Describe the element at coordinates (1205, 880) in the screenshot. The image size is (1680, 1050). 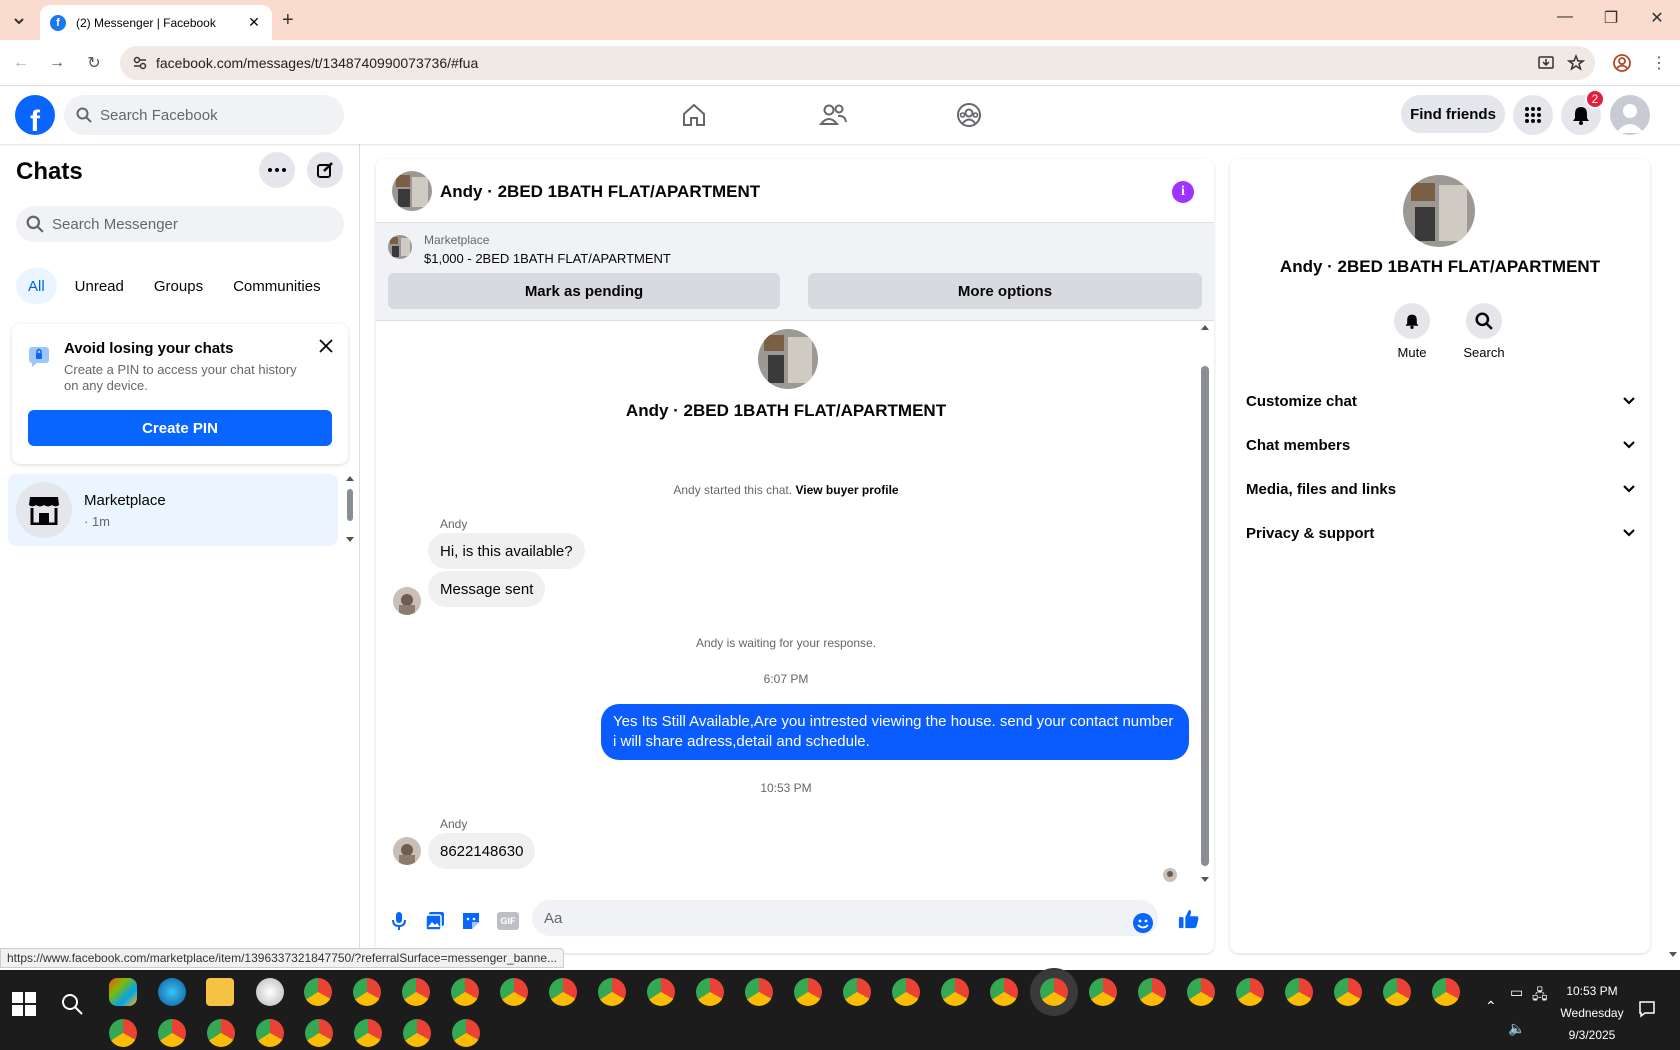
I see `scroll-down-icon` at that location.